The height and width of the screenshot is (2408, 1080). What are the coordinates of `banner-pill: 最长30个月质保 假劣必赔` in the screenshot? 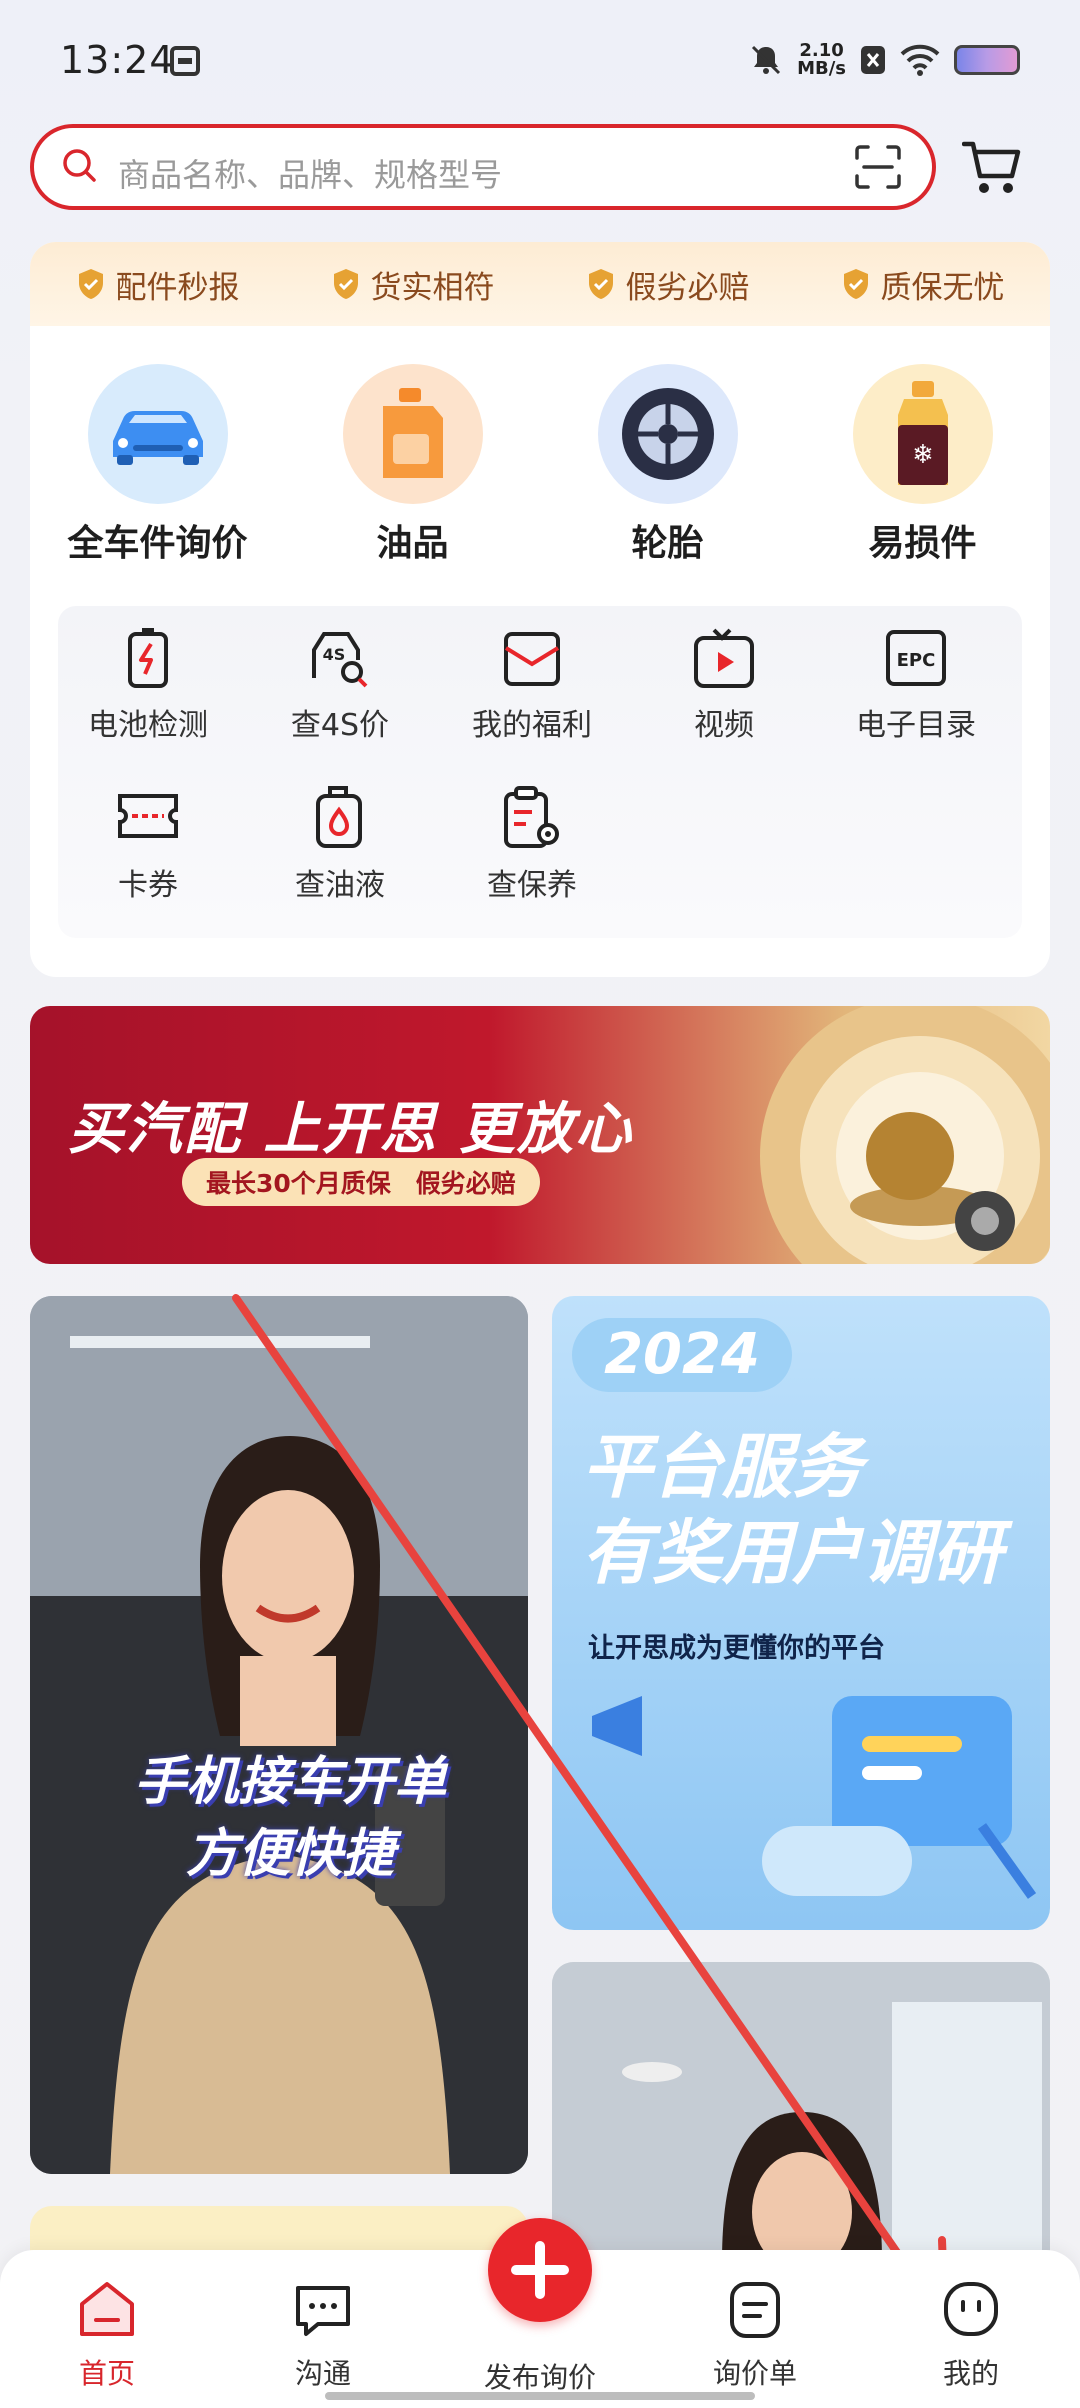 It's located at (361, 1182).